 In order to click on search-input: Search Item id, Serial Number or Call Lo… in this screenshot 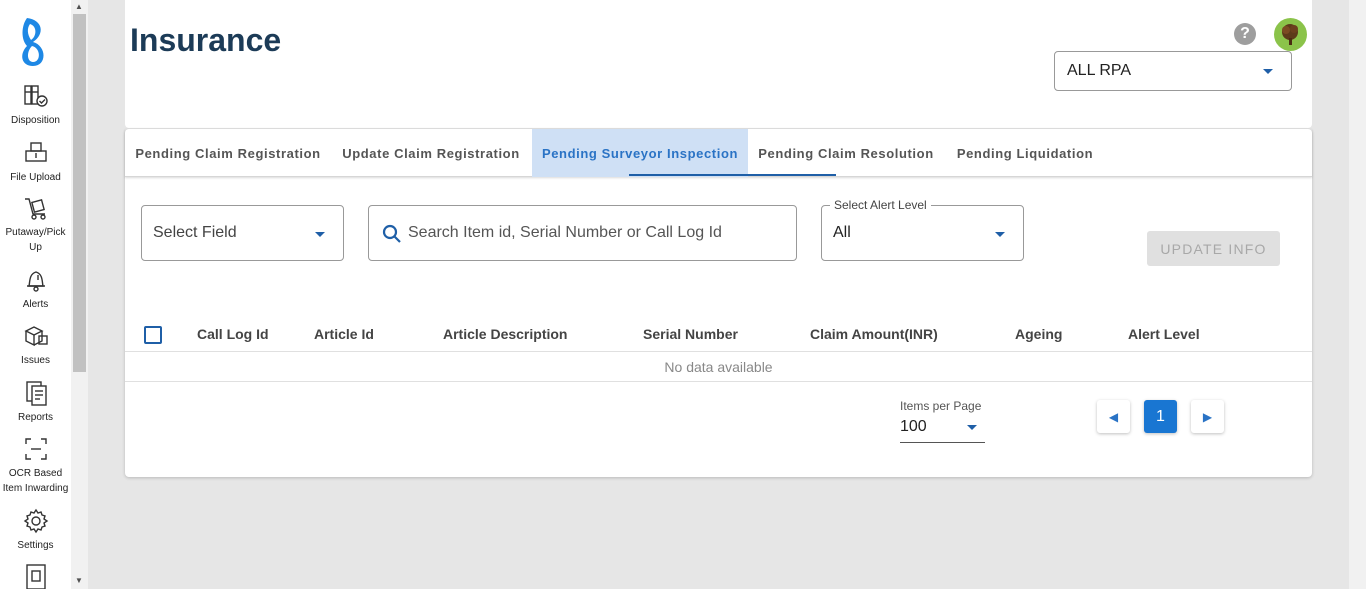, I will do `click(582, 233)`.